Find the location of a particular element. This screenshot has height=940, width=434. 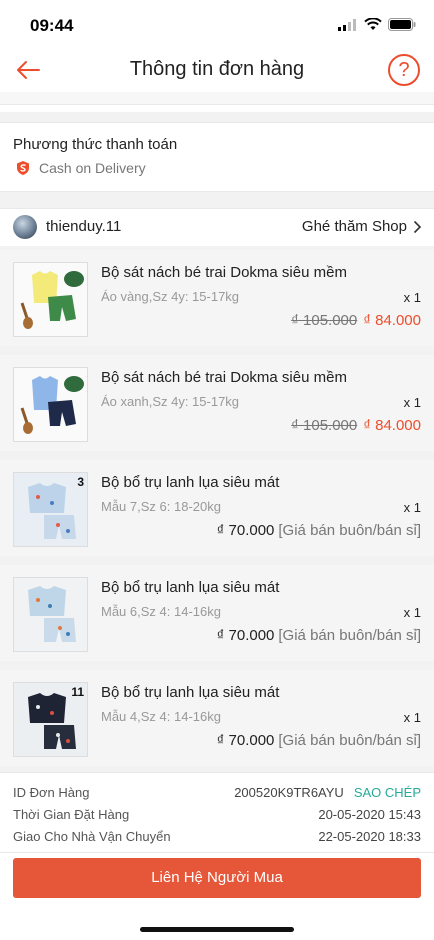

product-thumbnail: 11 is located at coordinates (50, 719).